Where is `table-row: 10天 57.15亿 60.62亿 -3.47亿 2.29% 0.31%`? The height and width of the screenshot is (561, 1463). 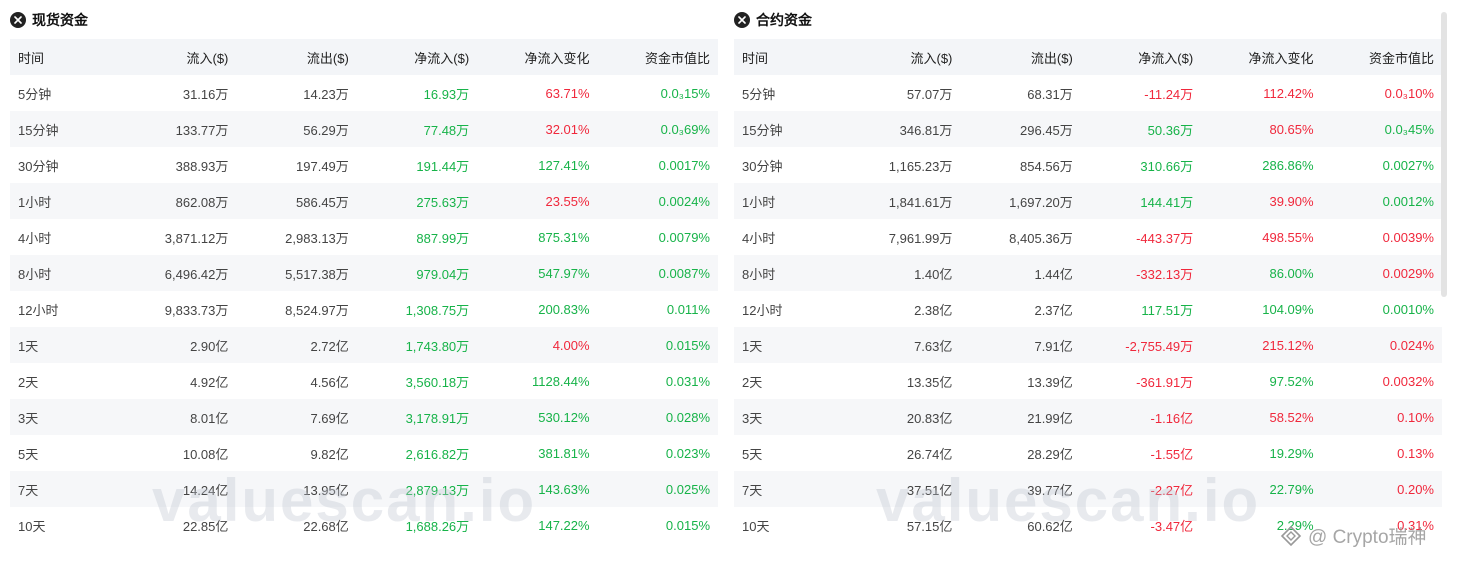
table-row: 10天 57.15亿 60.62亿 -3.47亿 2.29% 0.31% is located at coordinates (1088, 525).